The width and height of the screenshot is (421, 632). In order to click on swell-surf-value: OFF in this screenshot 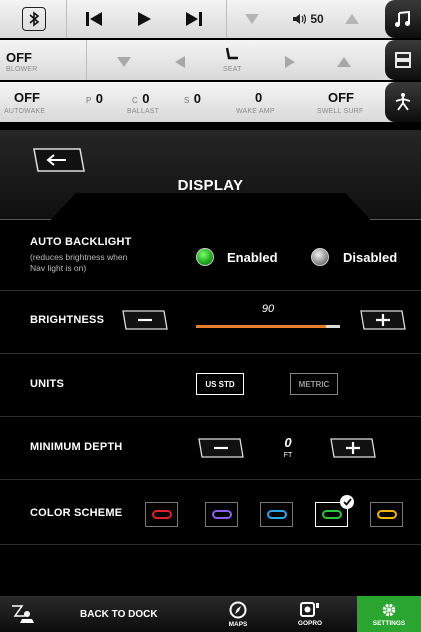, I will do `click(341, 97)`.